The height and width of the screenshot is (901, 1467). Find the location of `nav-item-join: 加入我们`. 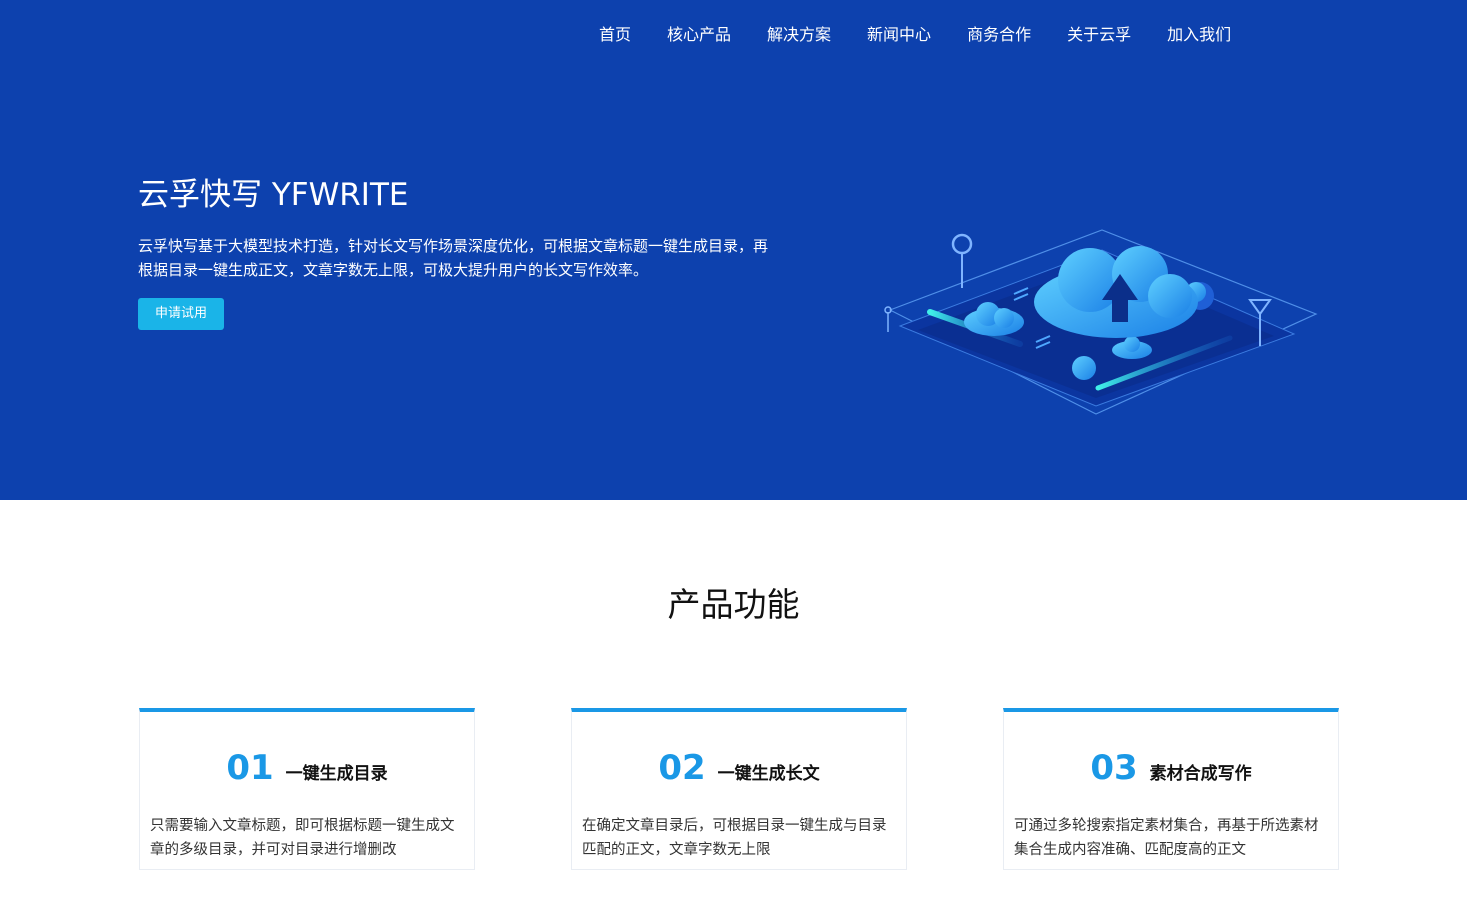

nav-item-join: 加入我们 is located at coordinates (1199, 35).